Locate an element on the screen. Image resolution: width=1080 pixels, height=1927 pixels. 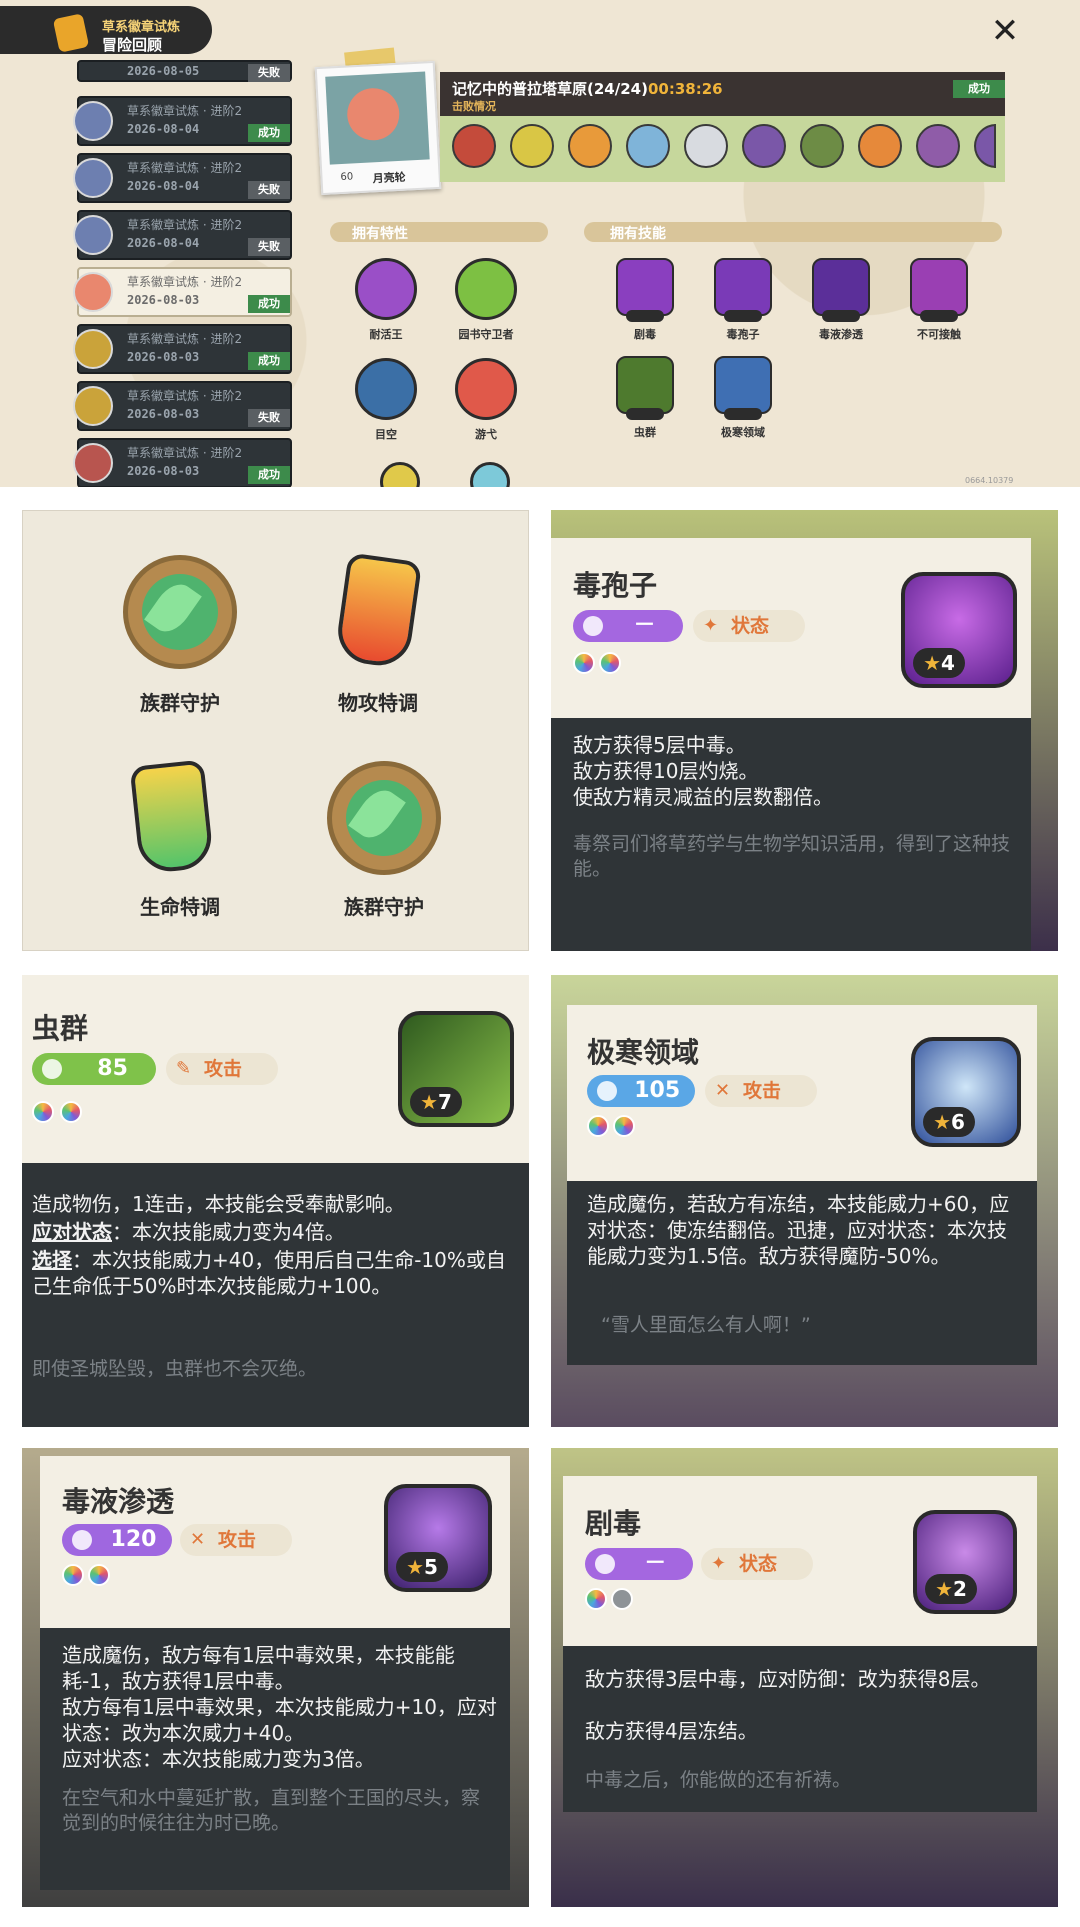
skill-name: 毒孢子 is located at coordinates (615, 585).